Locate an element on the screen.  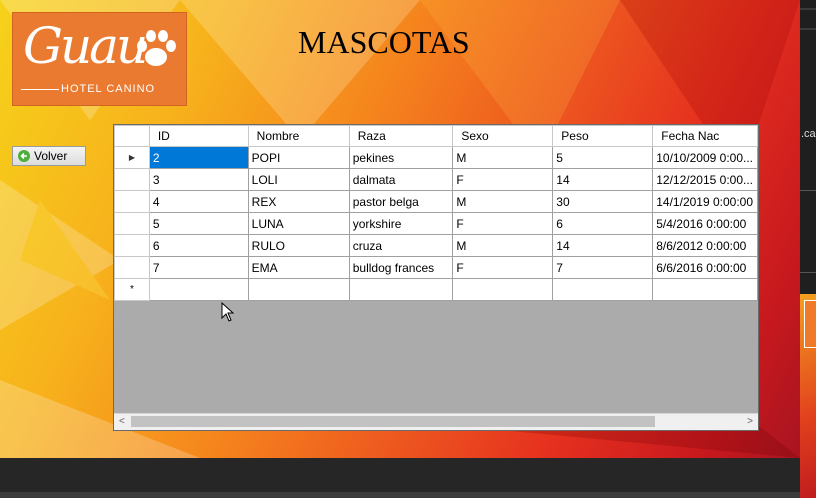
grid-cell: dalmata is located at coordinates (401, 179).